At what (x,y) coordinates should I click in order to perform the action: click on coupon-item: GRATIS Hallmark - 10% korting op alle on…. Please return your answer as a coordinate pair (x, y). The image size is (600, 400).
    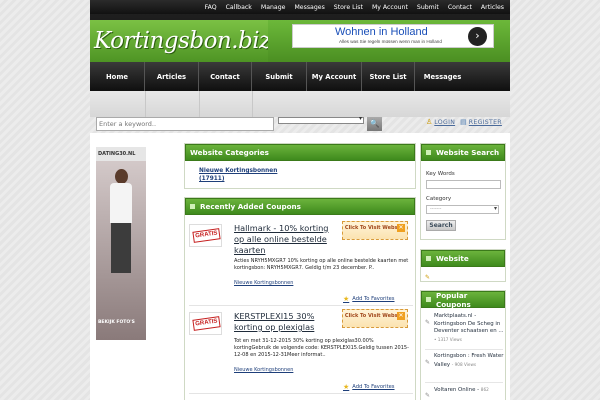
    Looking at the image, I should click on (300, 255).